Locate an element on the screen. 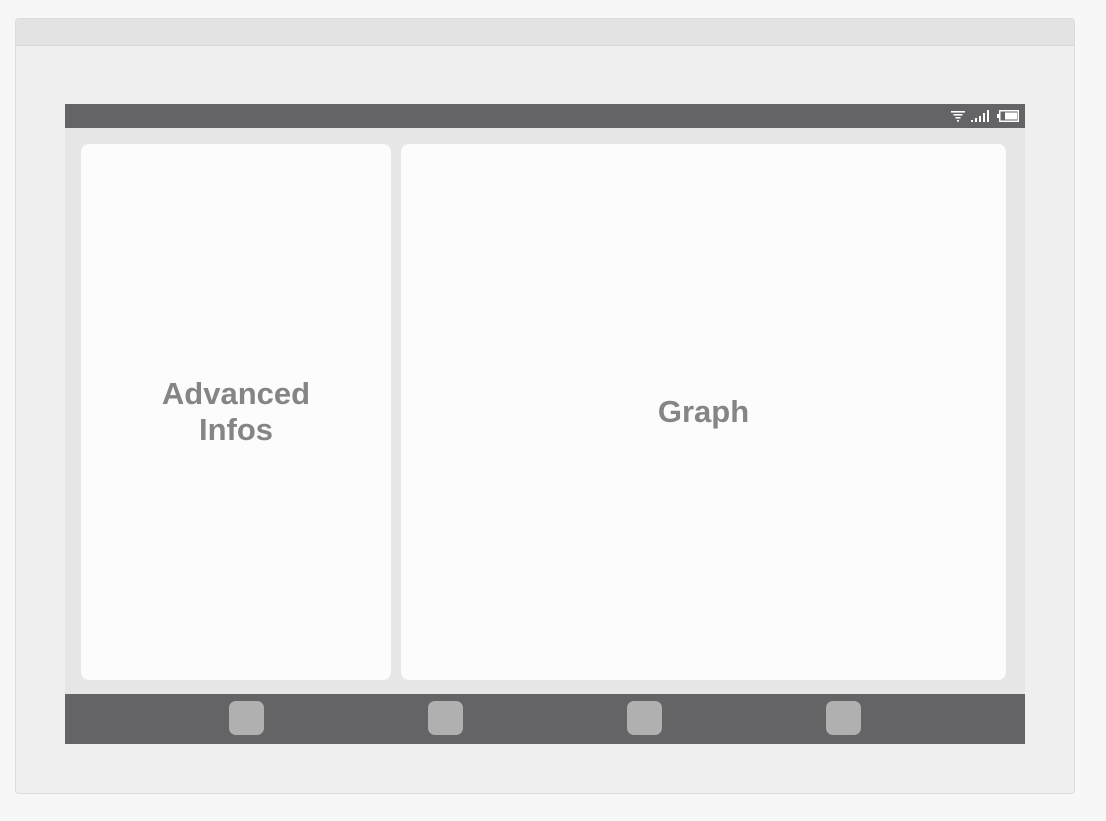 The height and width of the screenshot is (821, 1106). advanced-infos-label: Advanced Infos is located at coordinates (236, 411).